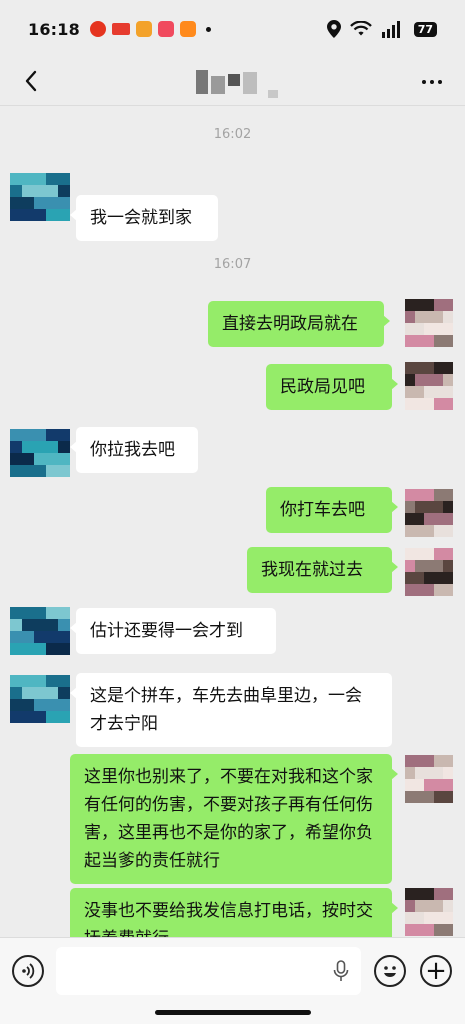 This screenshot has height=1024, width=465. I want to click on more-button, so click(432, 82).